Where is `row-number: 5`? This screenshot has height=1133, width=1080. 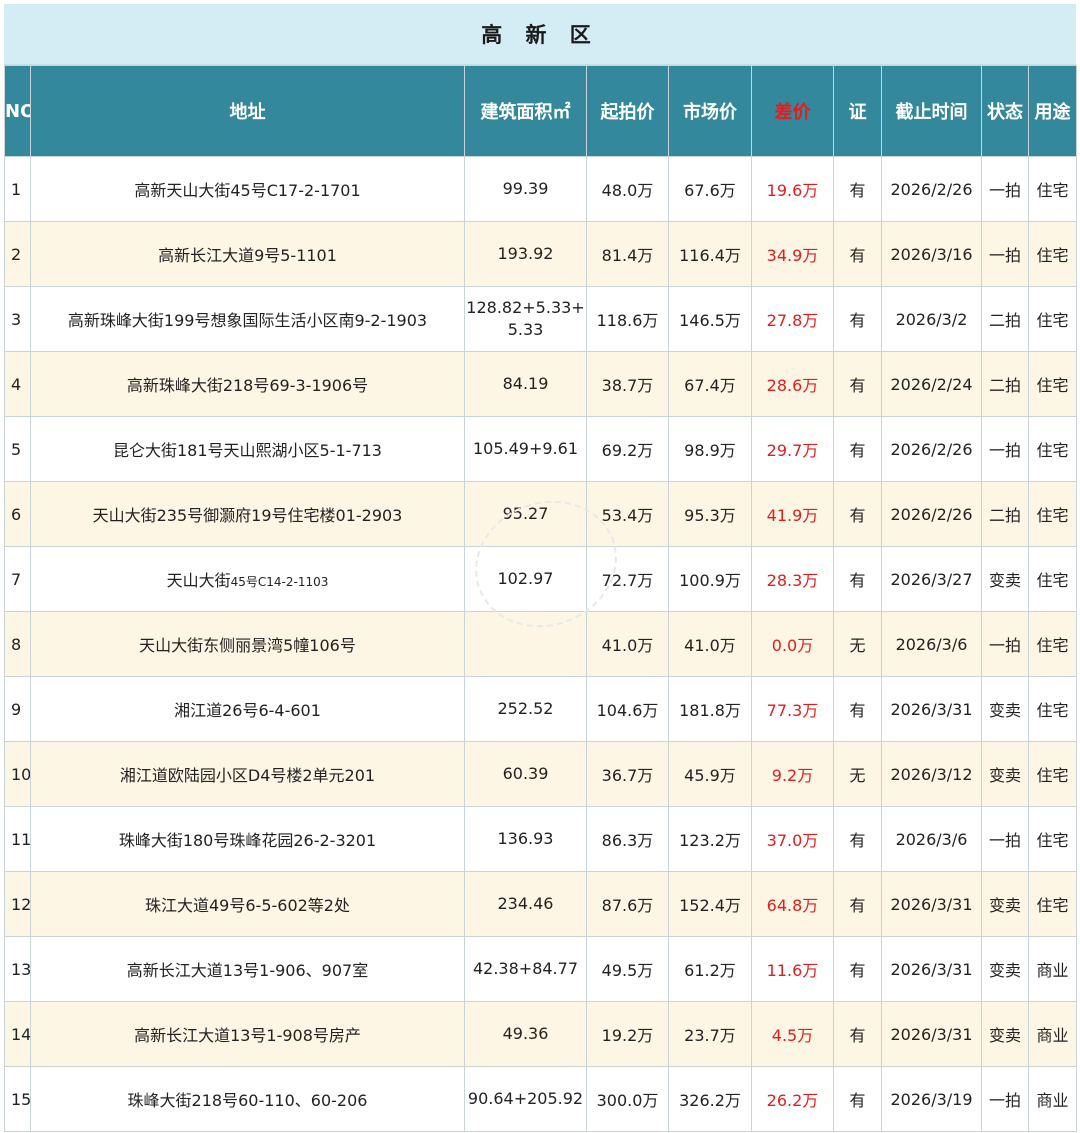 row-number: 5 is located at coordinates (17, 449).